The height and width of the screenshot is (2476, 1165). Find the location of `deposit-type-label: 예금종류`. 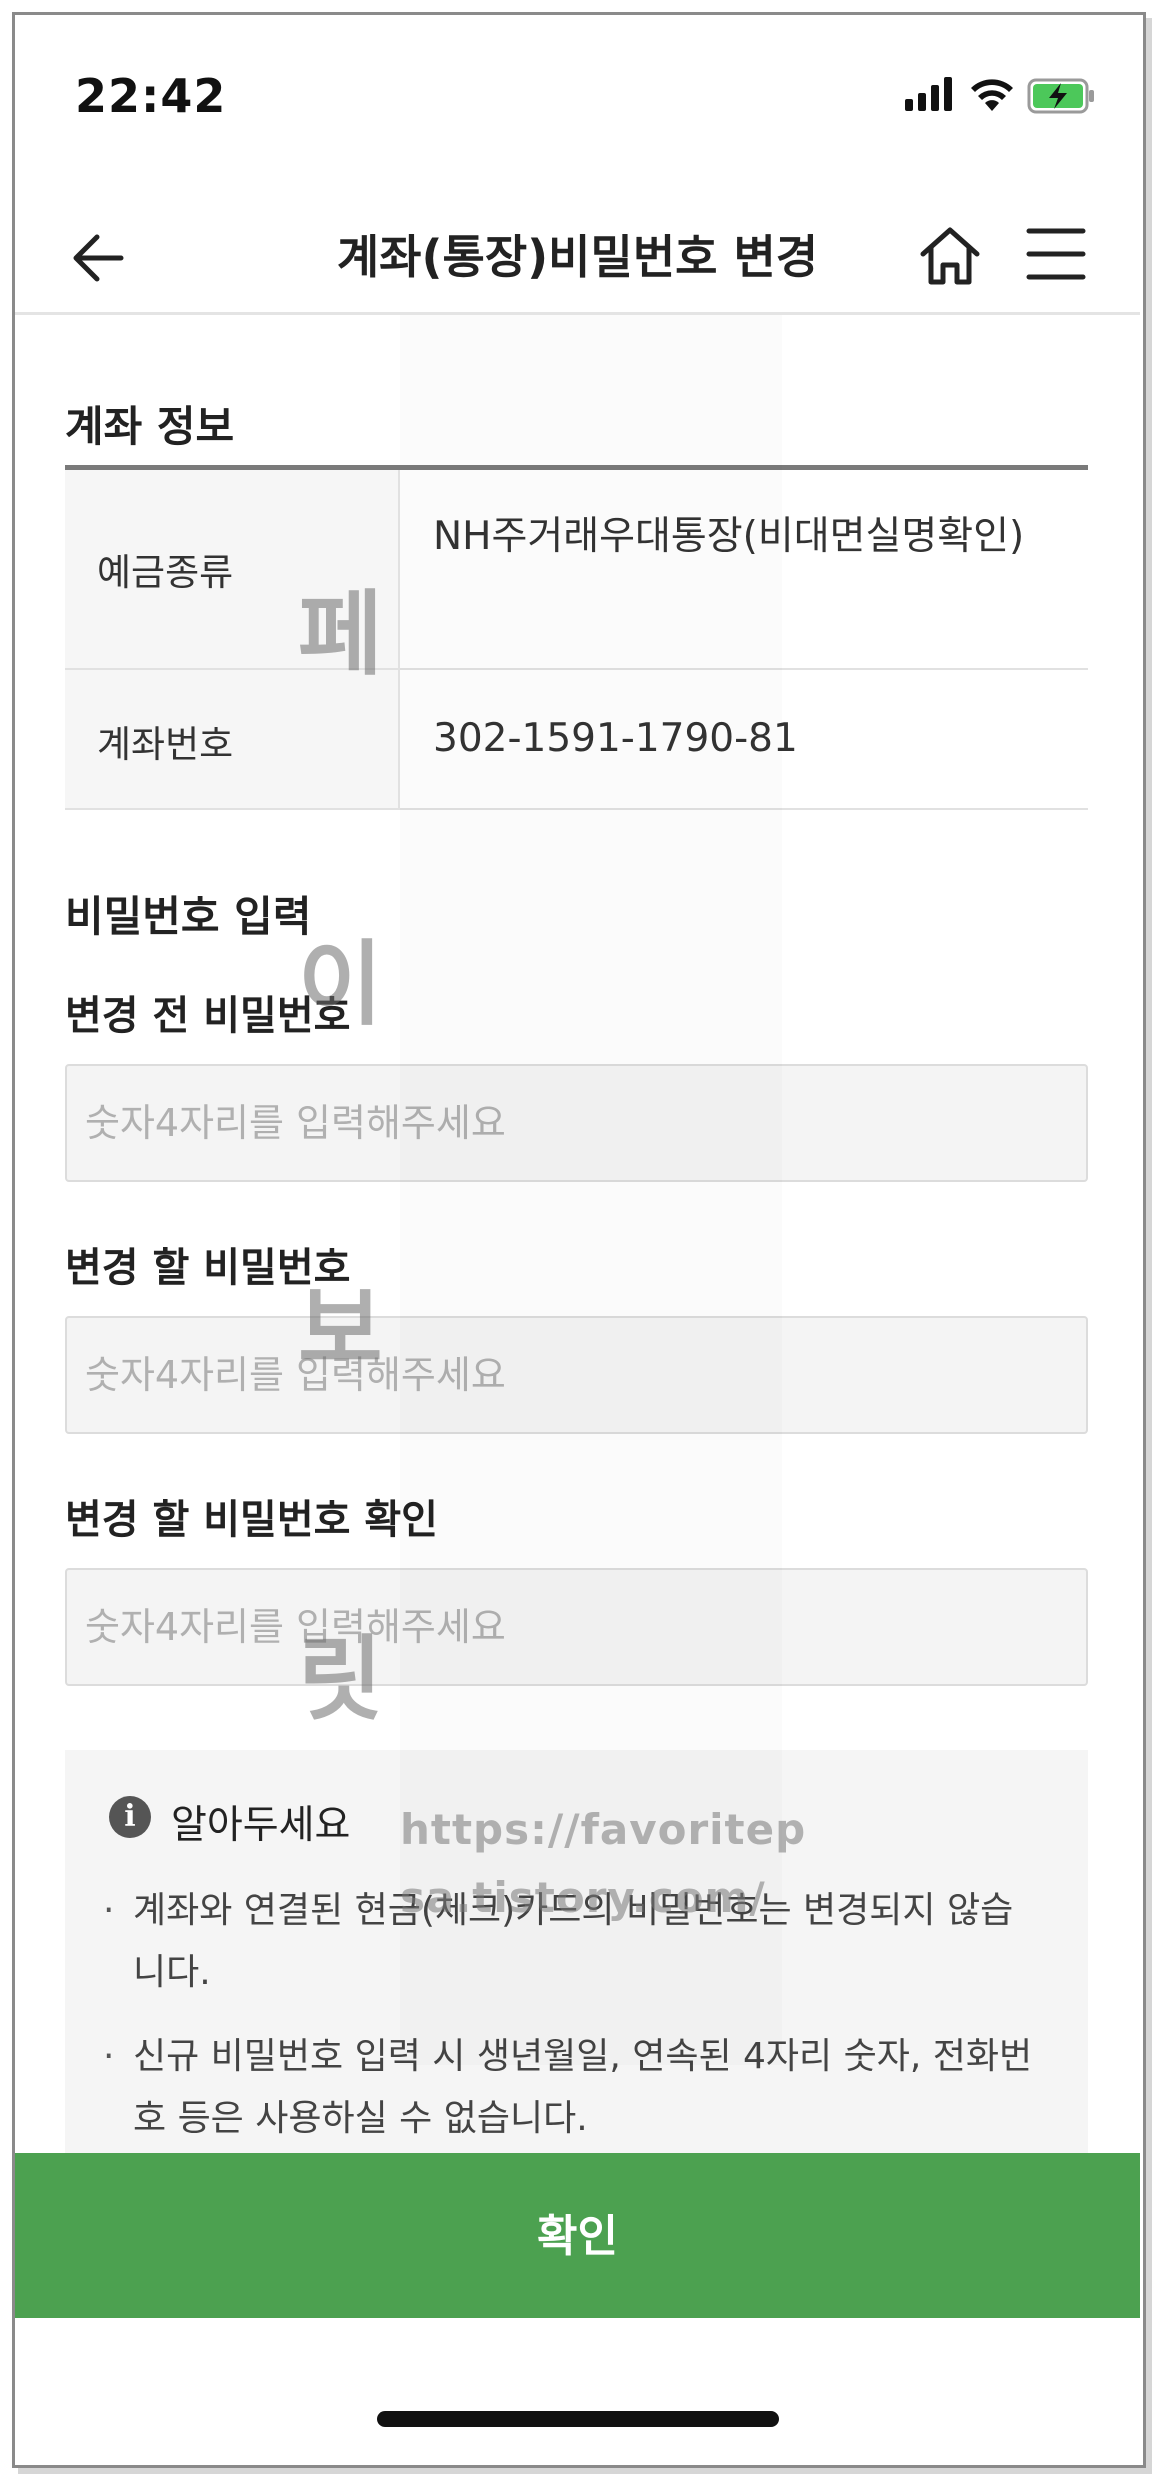

deposit-type-label: 예금종류 is located at coordinates (165, 572).